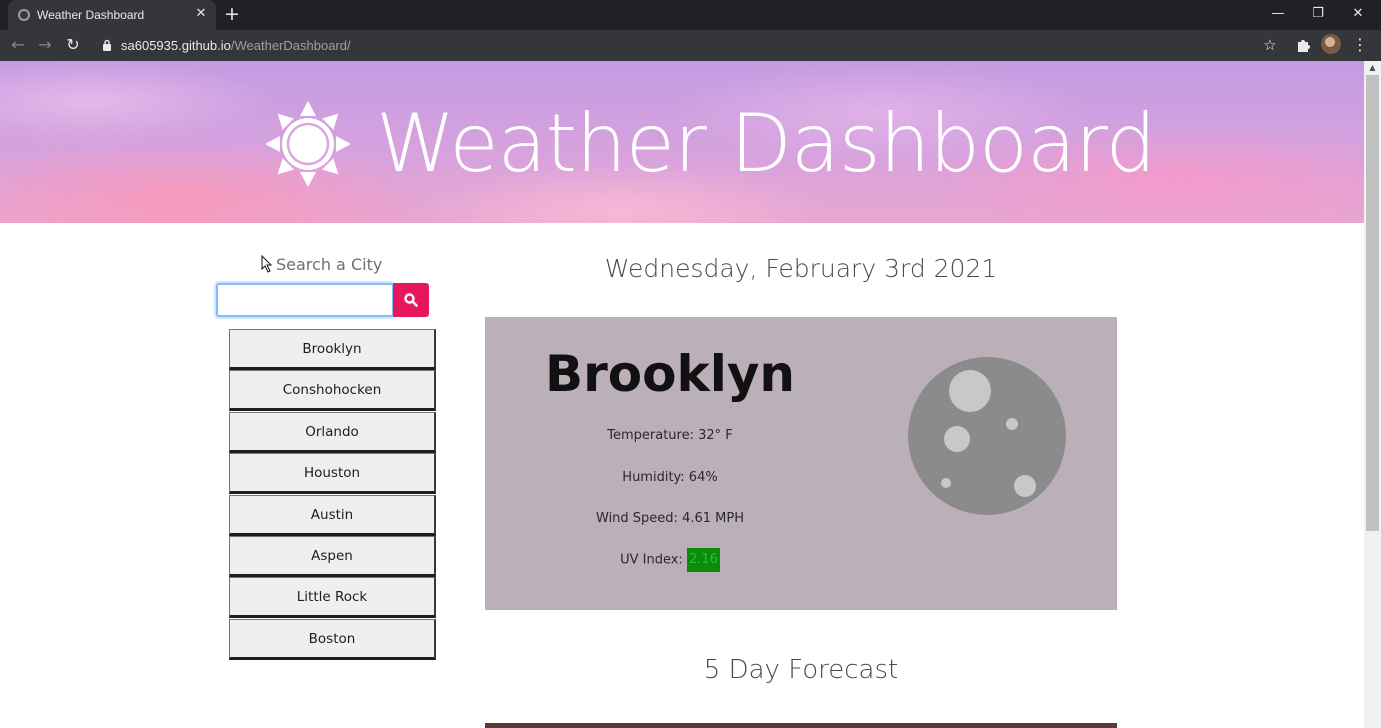  What do you see at coordinates (1318, 14) in the screenshot?
I see `restore-icon: ❐` at bounding box center [1318, 14].